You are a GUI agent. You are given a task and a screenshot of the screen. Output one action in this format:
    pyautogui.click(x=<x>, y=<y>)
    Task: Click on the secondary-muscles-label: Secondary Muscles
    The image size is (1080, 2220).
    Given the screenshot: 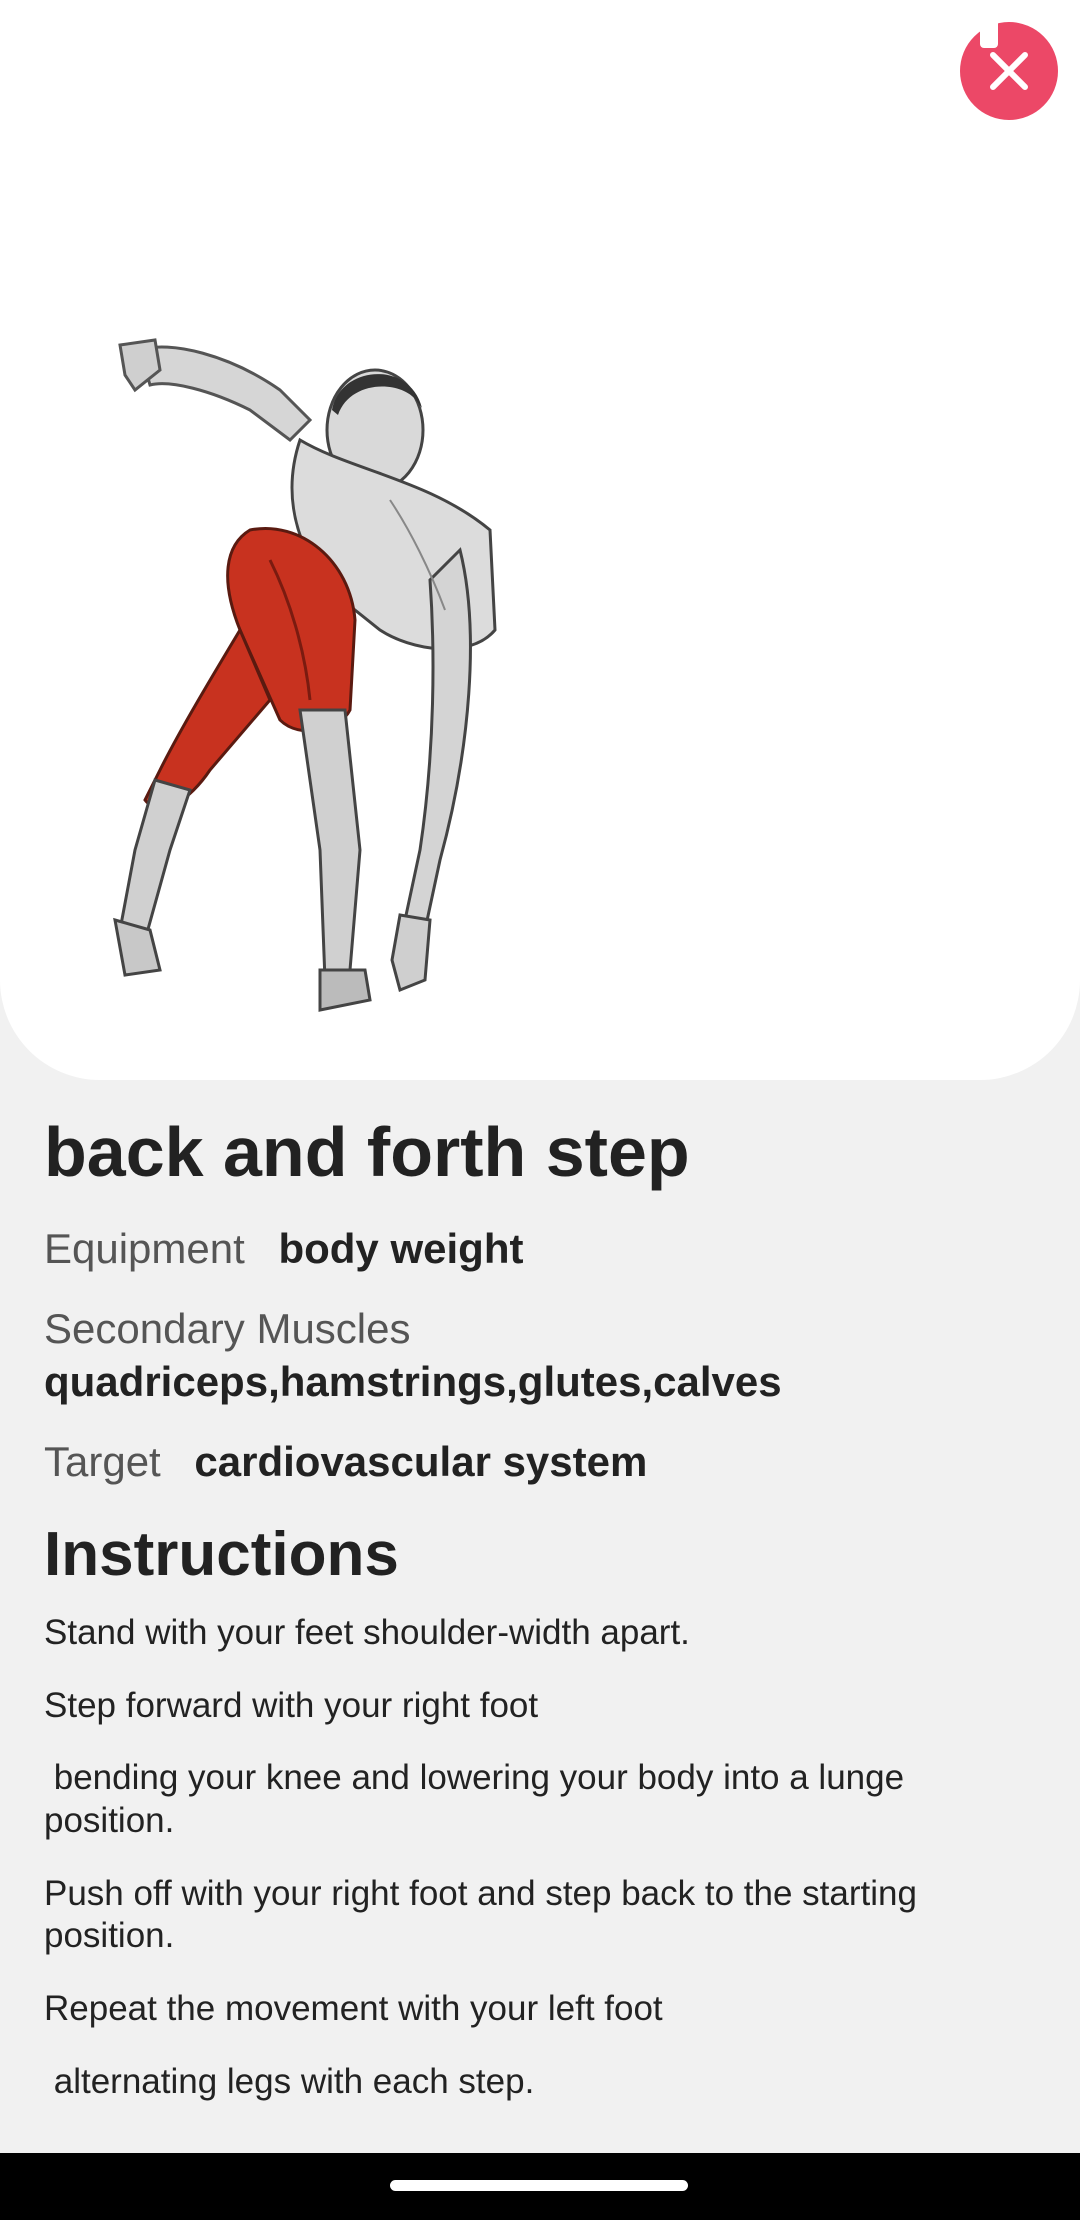 What is the action you would take?
    pyautogui.click(x=227, y=1329)
    